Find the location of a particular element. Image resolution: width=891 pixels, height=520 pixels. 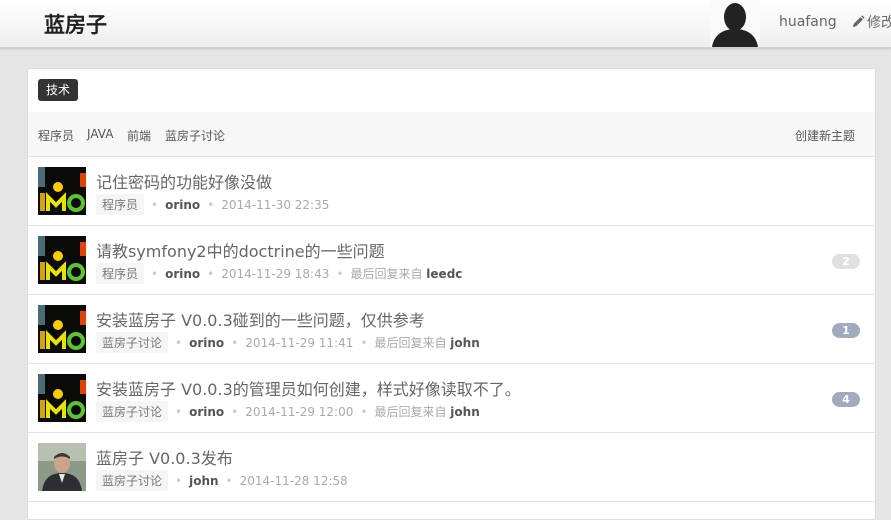

reply-count-badge: 2 is located at coordinates (846, 261).